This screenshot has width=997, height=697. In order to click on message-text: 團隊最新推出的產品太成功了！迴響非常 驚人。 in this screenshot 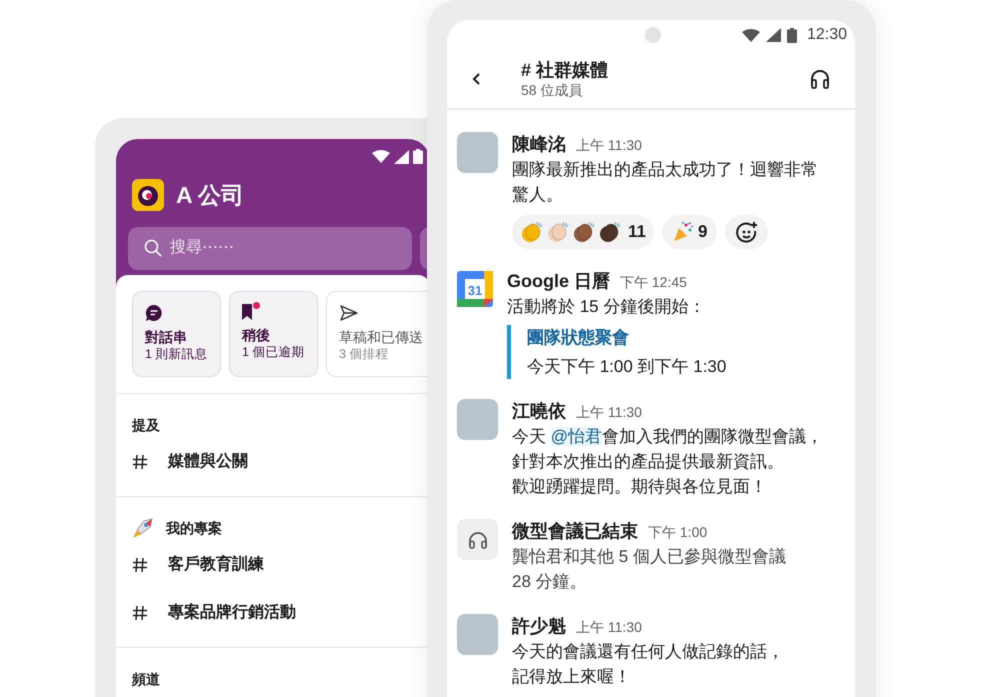, I will do `click(665, 182)`.